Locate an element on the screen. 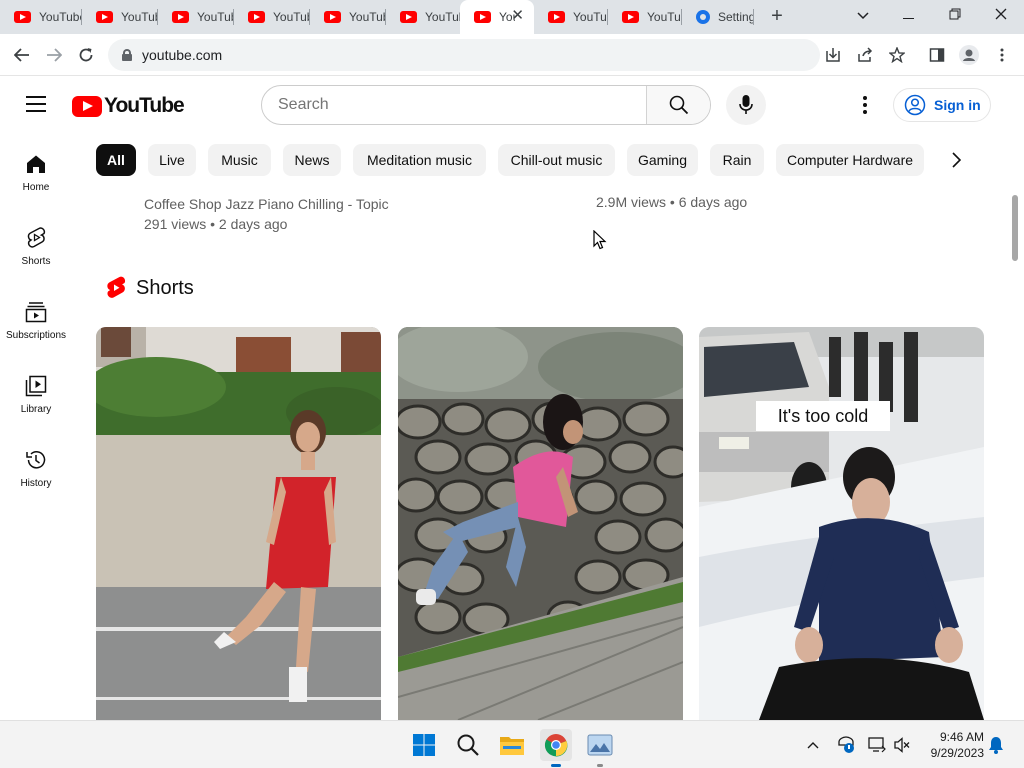  chrome-menu-icon is located at coordinates (1002, 55).